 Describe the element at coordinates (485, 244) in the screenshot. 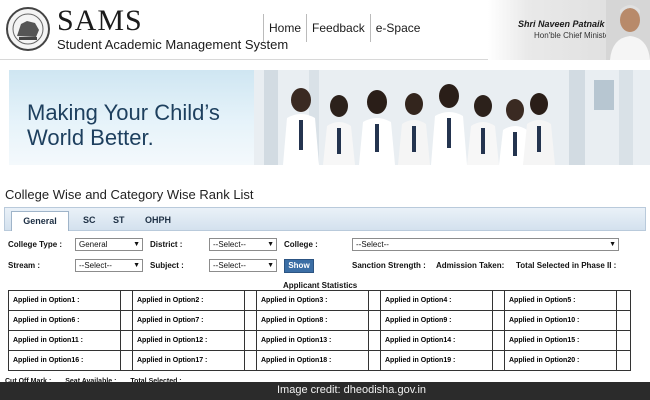

I see `college-select: --Select-- ▼` at that location.